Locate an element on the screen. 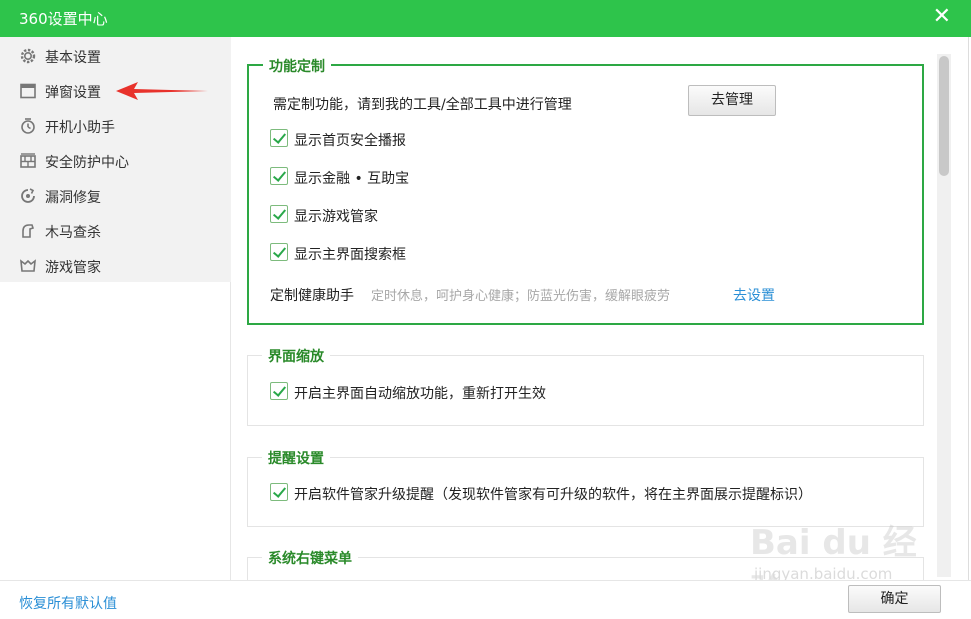 This screenshot has width=971, height=619. window-title: 360设置中心 is located at coordinates (63, 19).